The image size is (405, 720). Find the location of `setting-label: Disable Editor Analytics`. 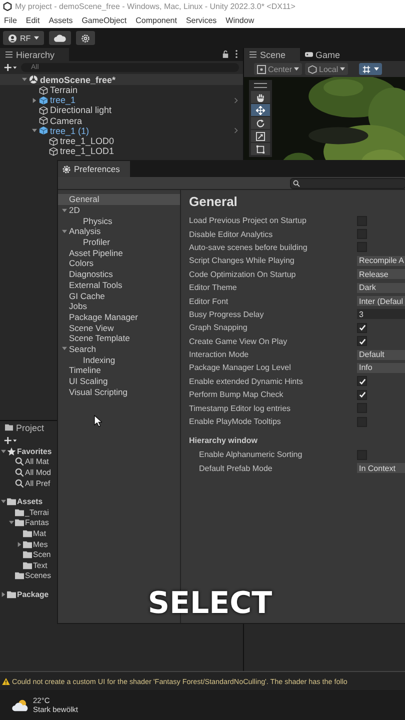

setting-label: Disable Editor Analytics is located at coordinates (231, 234).